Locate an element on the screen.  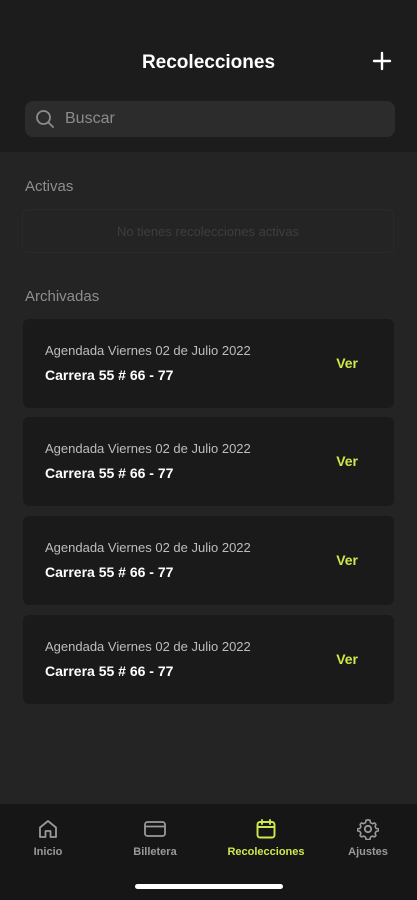
wallet-icon is located at coordinates (155, 829).